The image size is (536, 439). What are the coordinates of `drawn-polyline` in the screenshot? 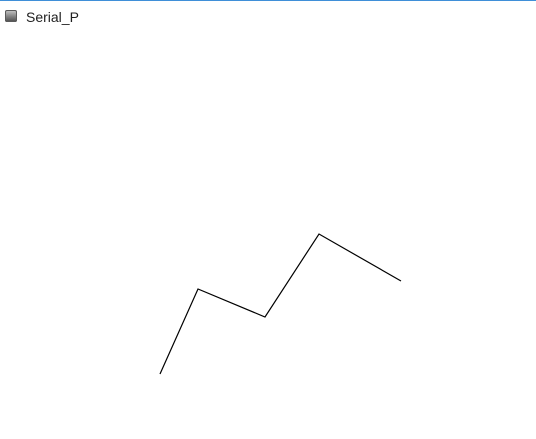 It's located at (280, 304).